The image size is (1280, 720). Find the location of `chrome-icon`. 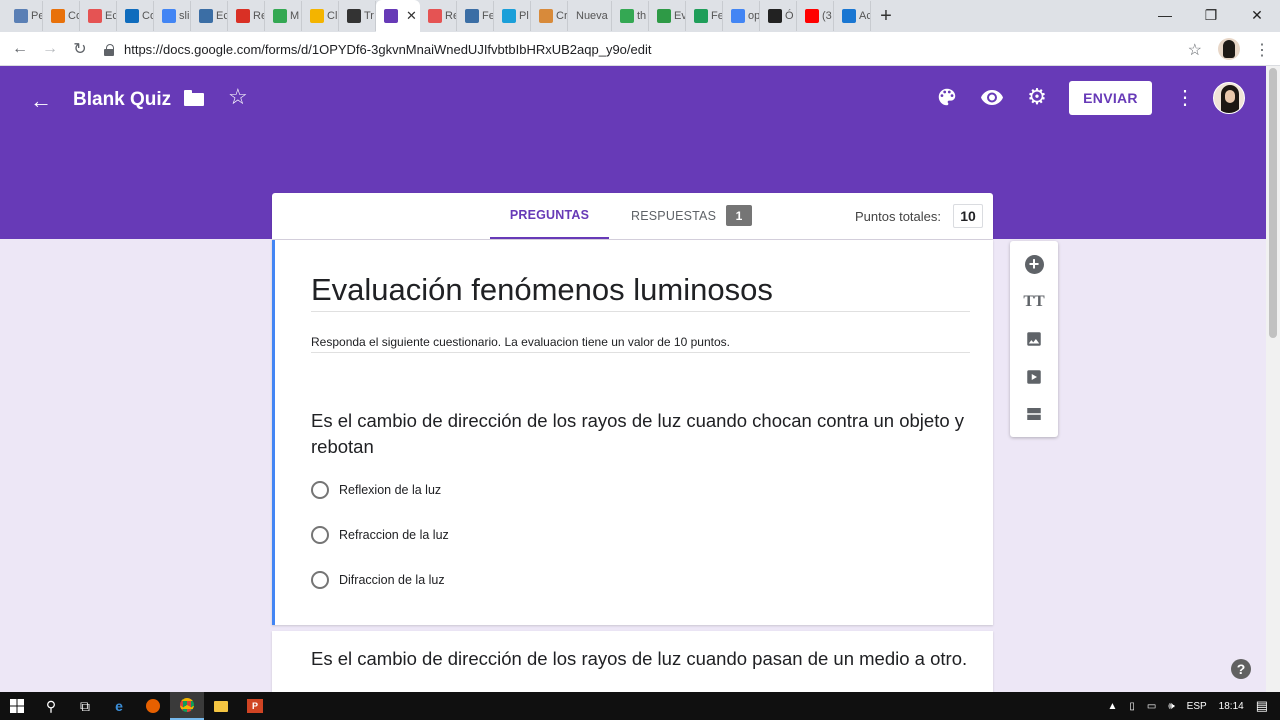

chrome-icon is located at coordinates (187, 706).